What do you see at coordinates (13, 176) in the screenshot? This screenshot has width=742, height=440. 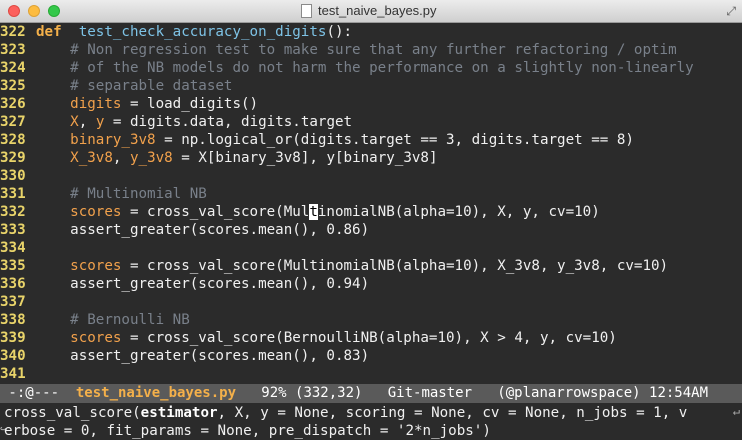 I see `line-number: 330` at bounding box center [13, 176].